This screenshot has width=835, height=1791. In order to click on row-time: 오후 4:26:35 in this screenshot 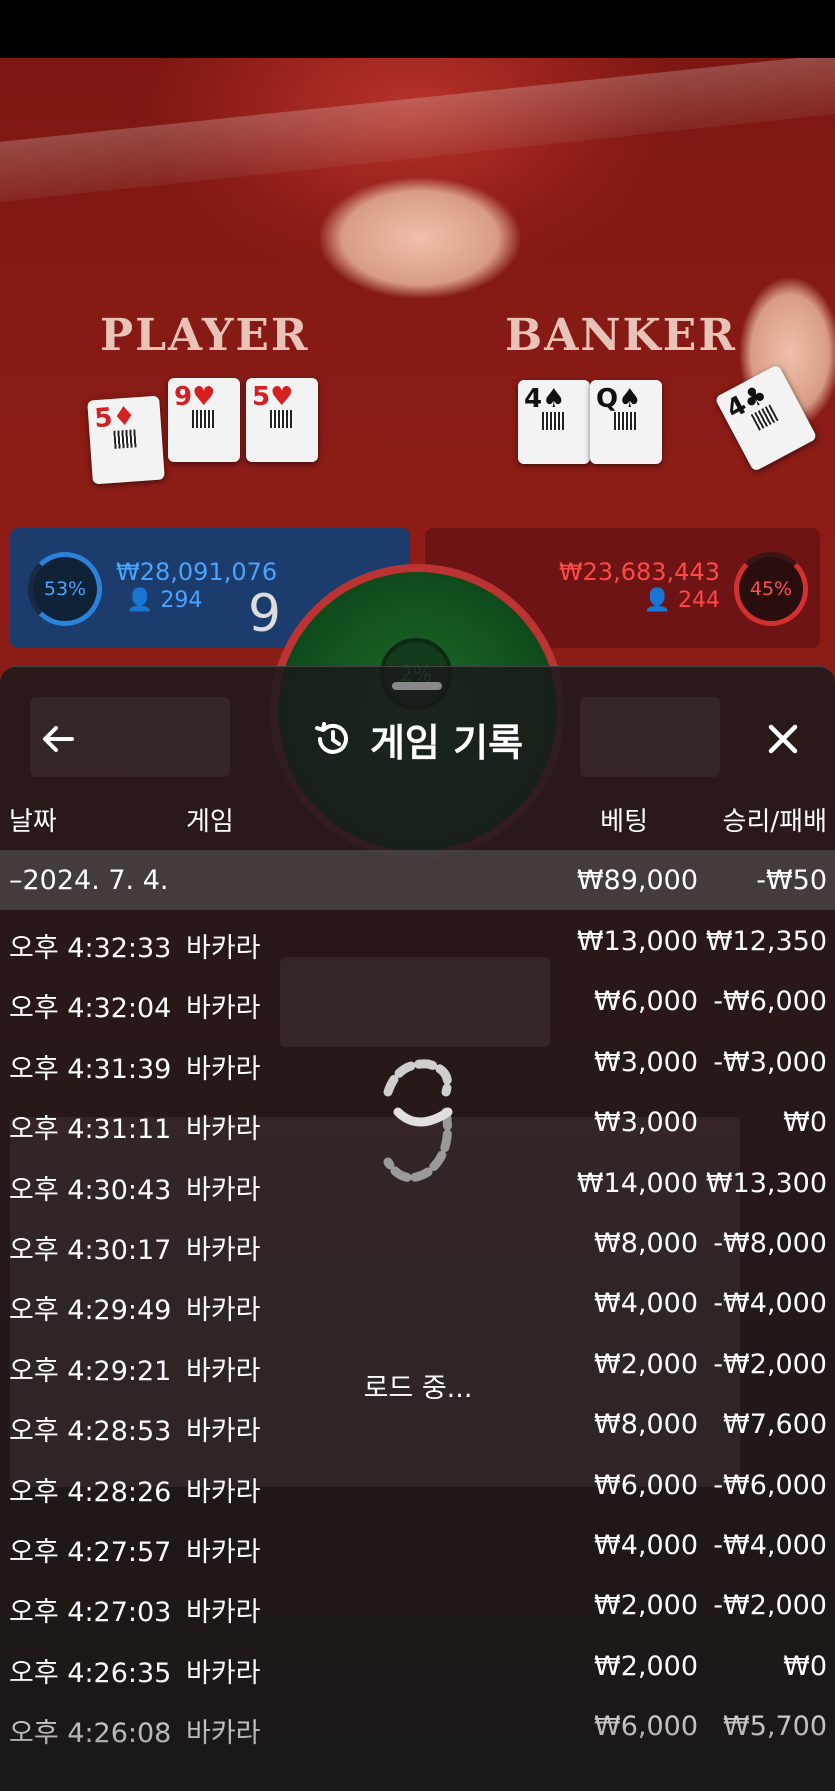, I will do `click(90, 1673)`.